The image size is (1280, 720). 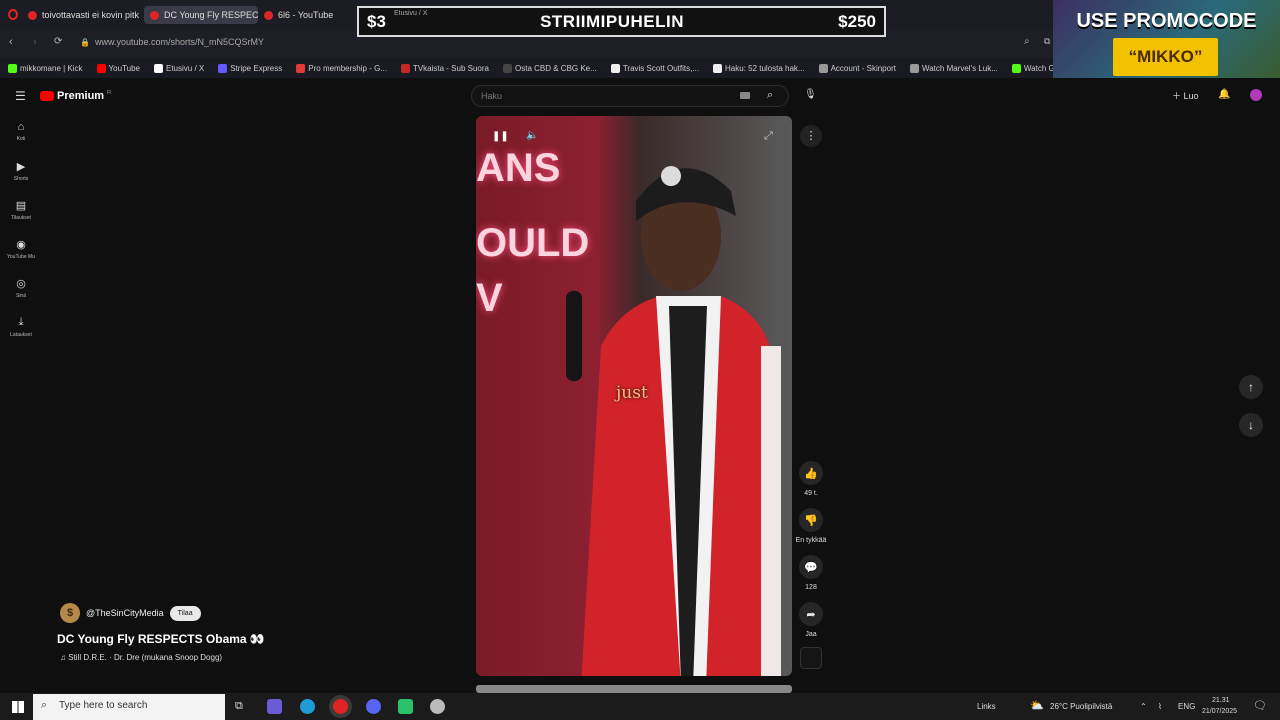 I want to click on create-label: Luo, so click(x=1191, y=96).